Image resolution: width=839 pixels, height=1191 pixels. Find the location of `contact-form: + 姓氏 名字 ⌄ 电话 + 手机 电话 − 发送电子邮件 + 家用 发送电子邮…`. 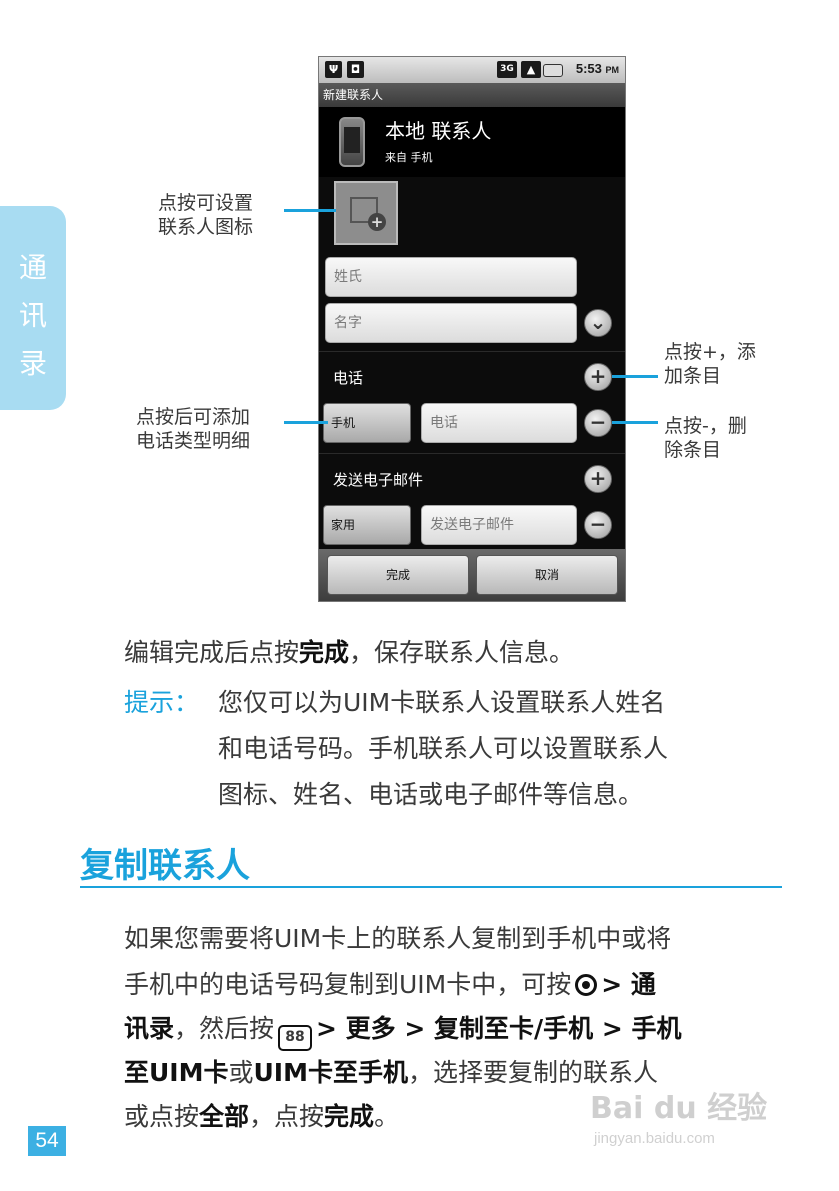

contact-form: + 姓氏 名字 ⌄ 电话 + 手机 电话 − 发送电子邮件 + 家用 发送电子邮… is located at coordinates (472, 363).